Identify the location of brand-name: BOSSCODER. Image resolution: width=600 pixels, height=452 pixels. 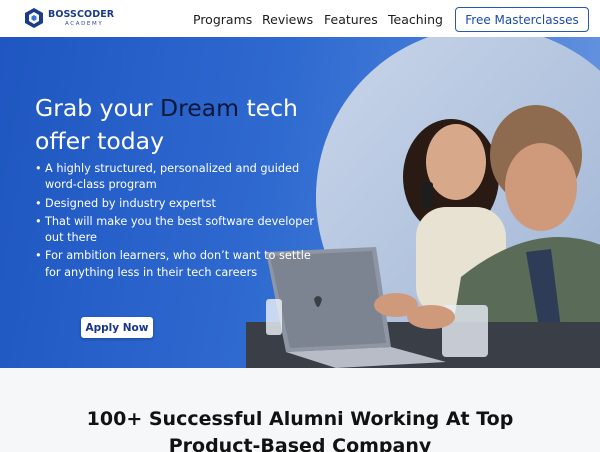
(81, 14).